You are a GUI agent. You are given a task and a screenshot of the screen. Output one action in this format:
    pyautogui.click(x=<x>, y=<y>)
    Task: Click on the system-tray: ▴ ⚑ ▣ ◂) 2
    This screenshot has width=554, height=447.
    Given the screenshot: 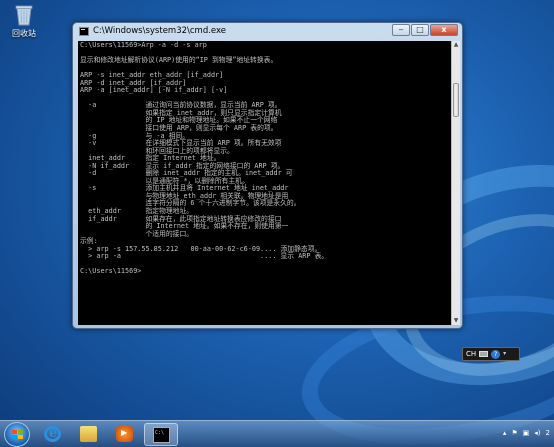 What is the action you would take?
    pyautogui.click(x=526, y=433)
    